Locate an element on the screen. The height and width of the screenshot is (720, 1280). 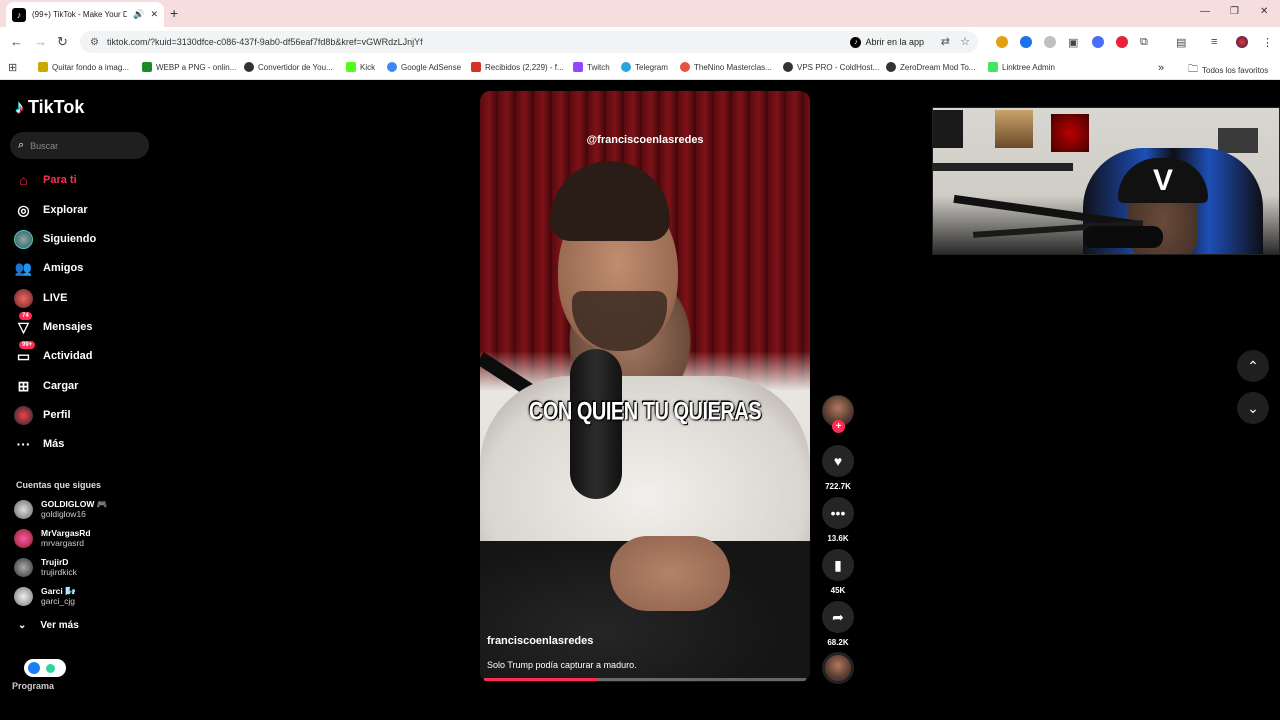
new-tab-button: + is located at coordinates (174, 13).